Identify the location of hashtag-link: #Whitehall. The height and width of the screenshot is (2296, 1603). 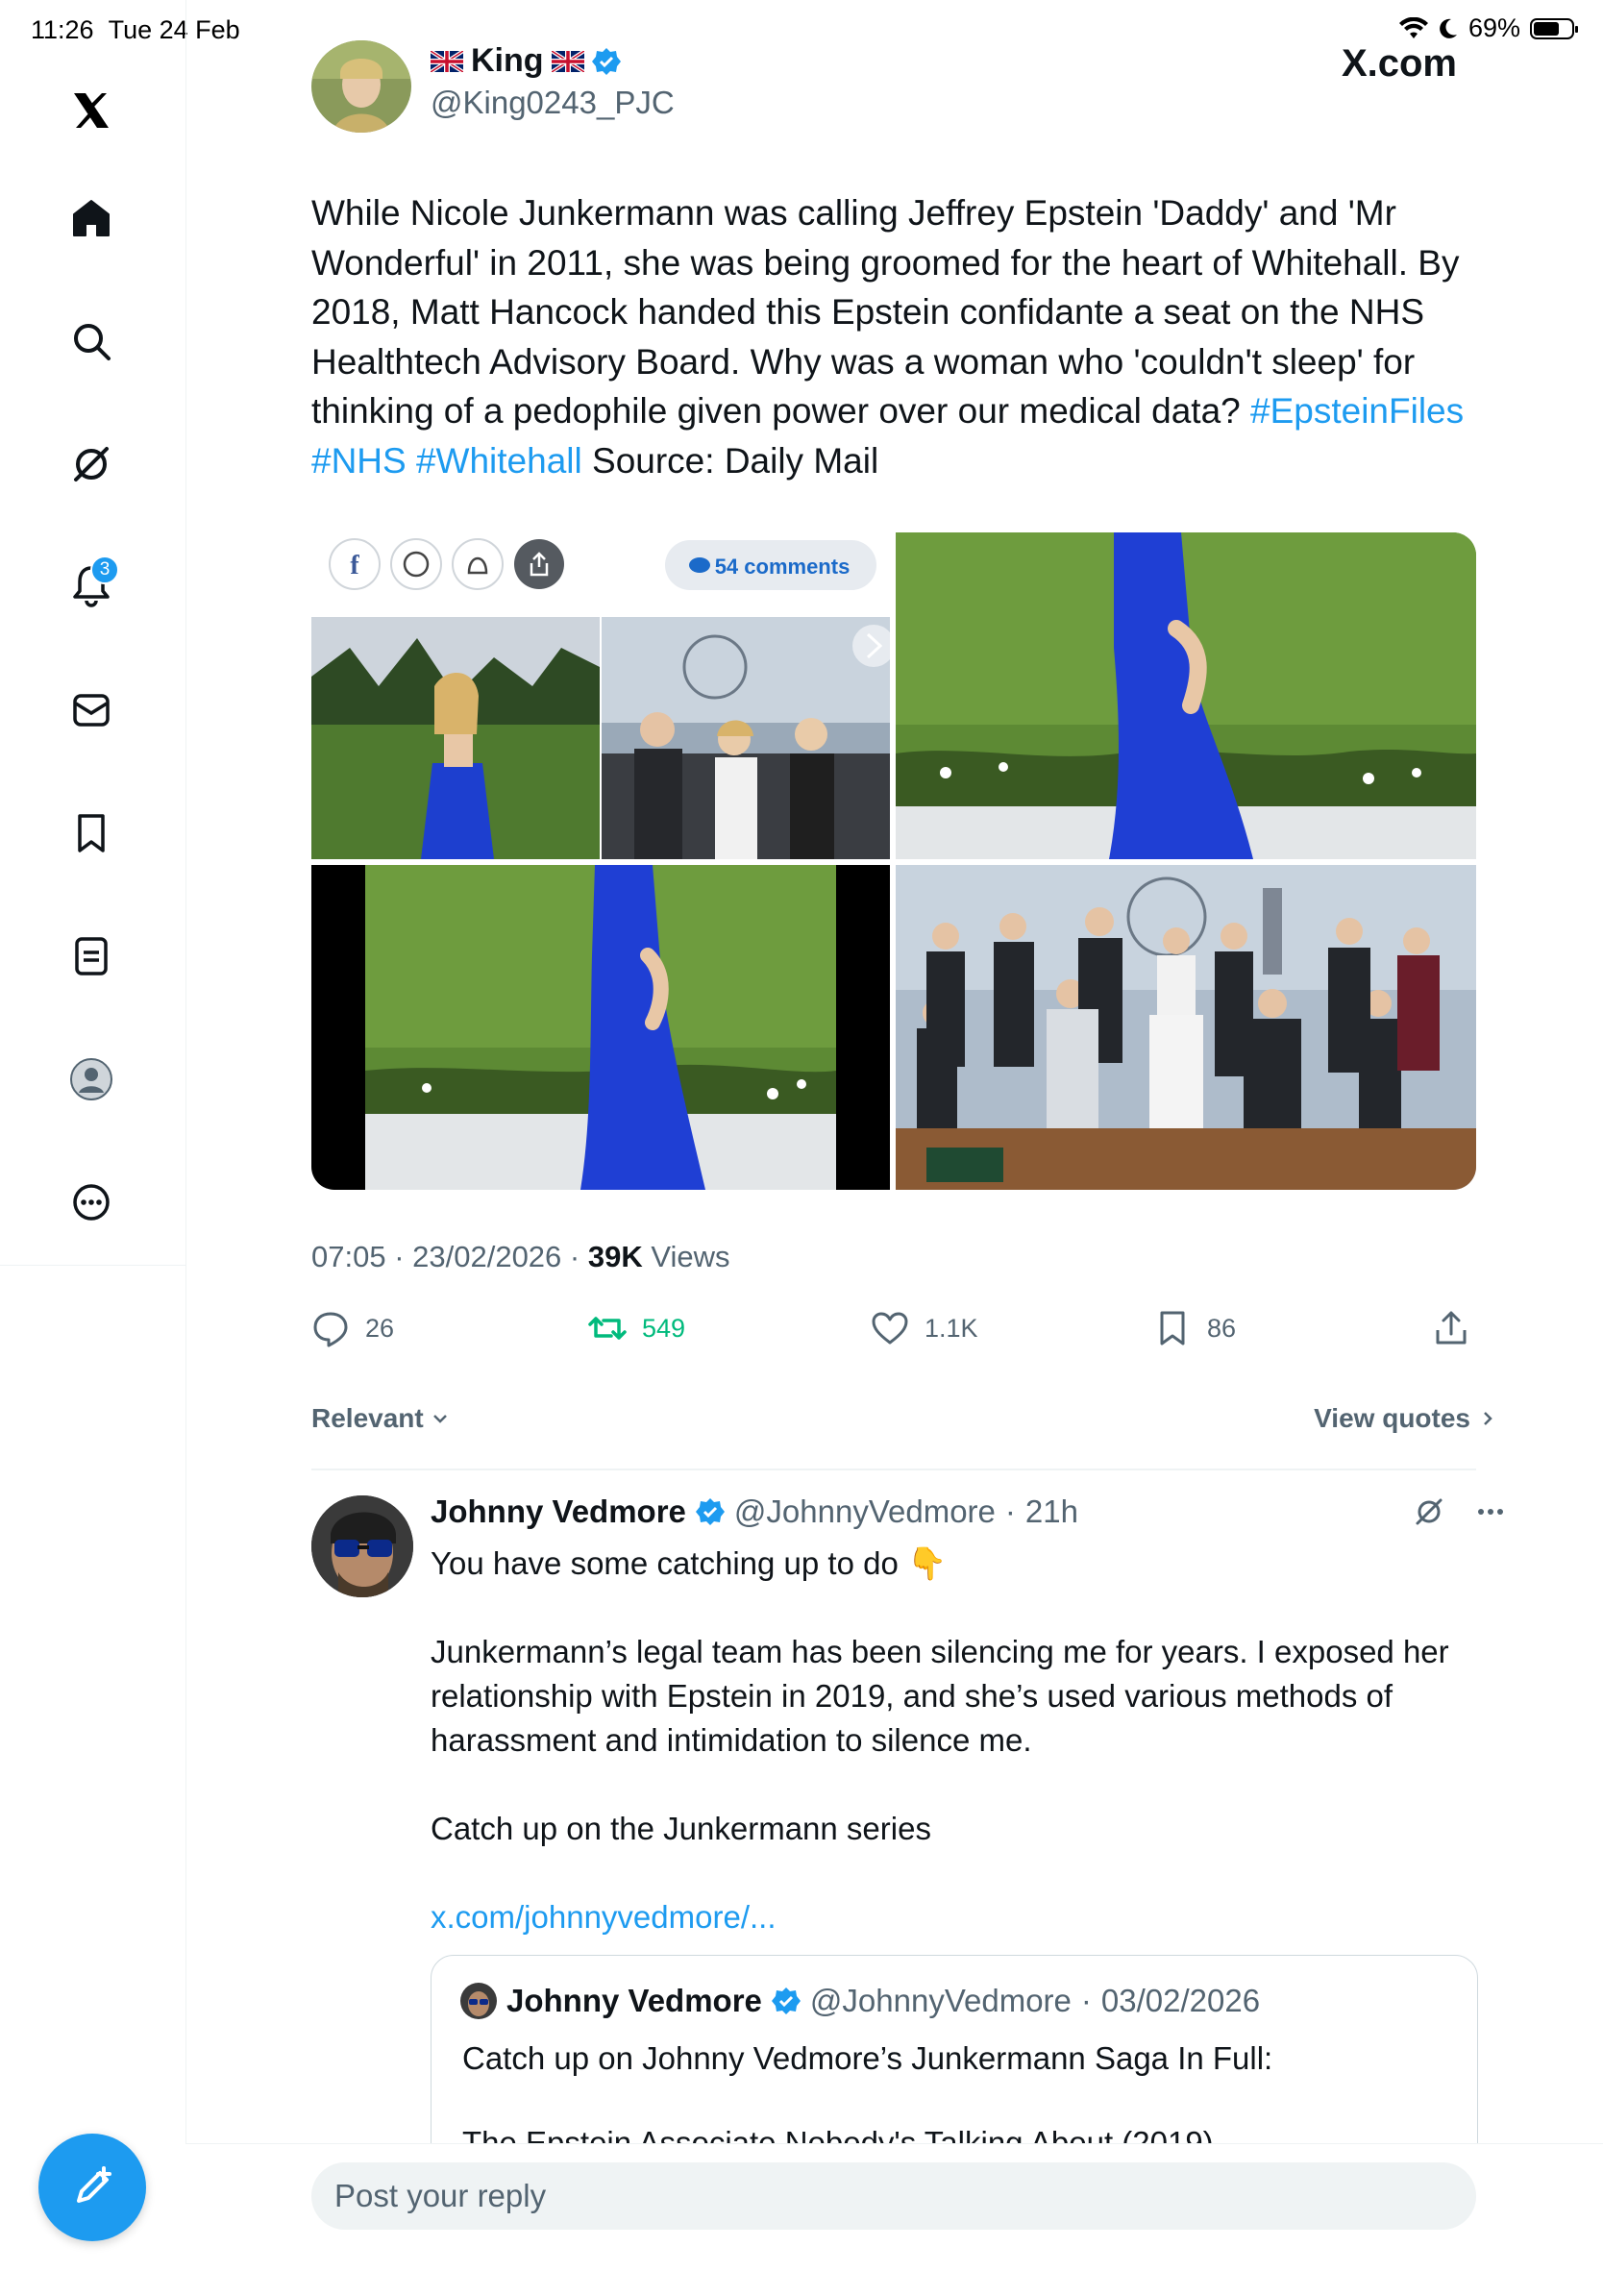
(499, 461).